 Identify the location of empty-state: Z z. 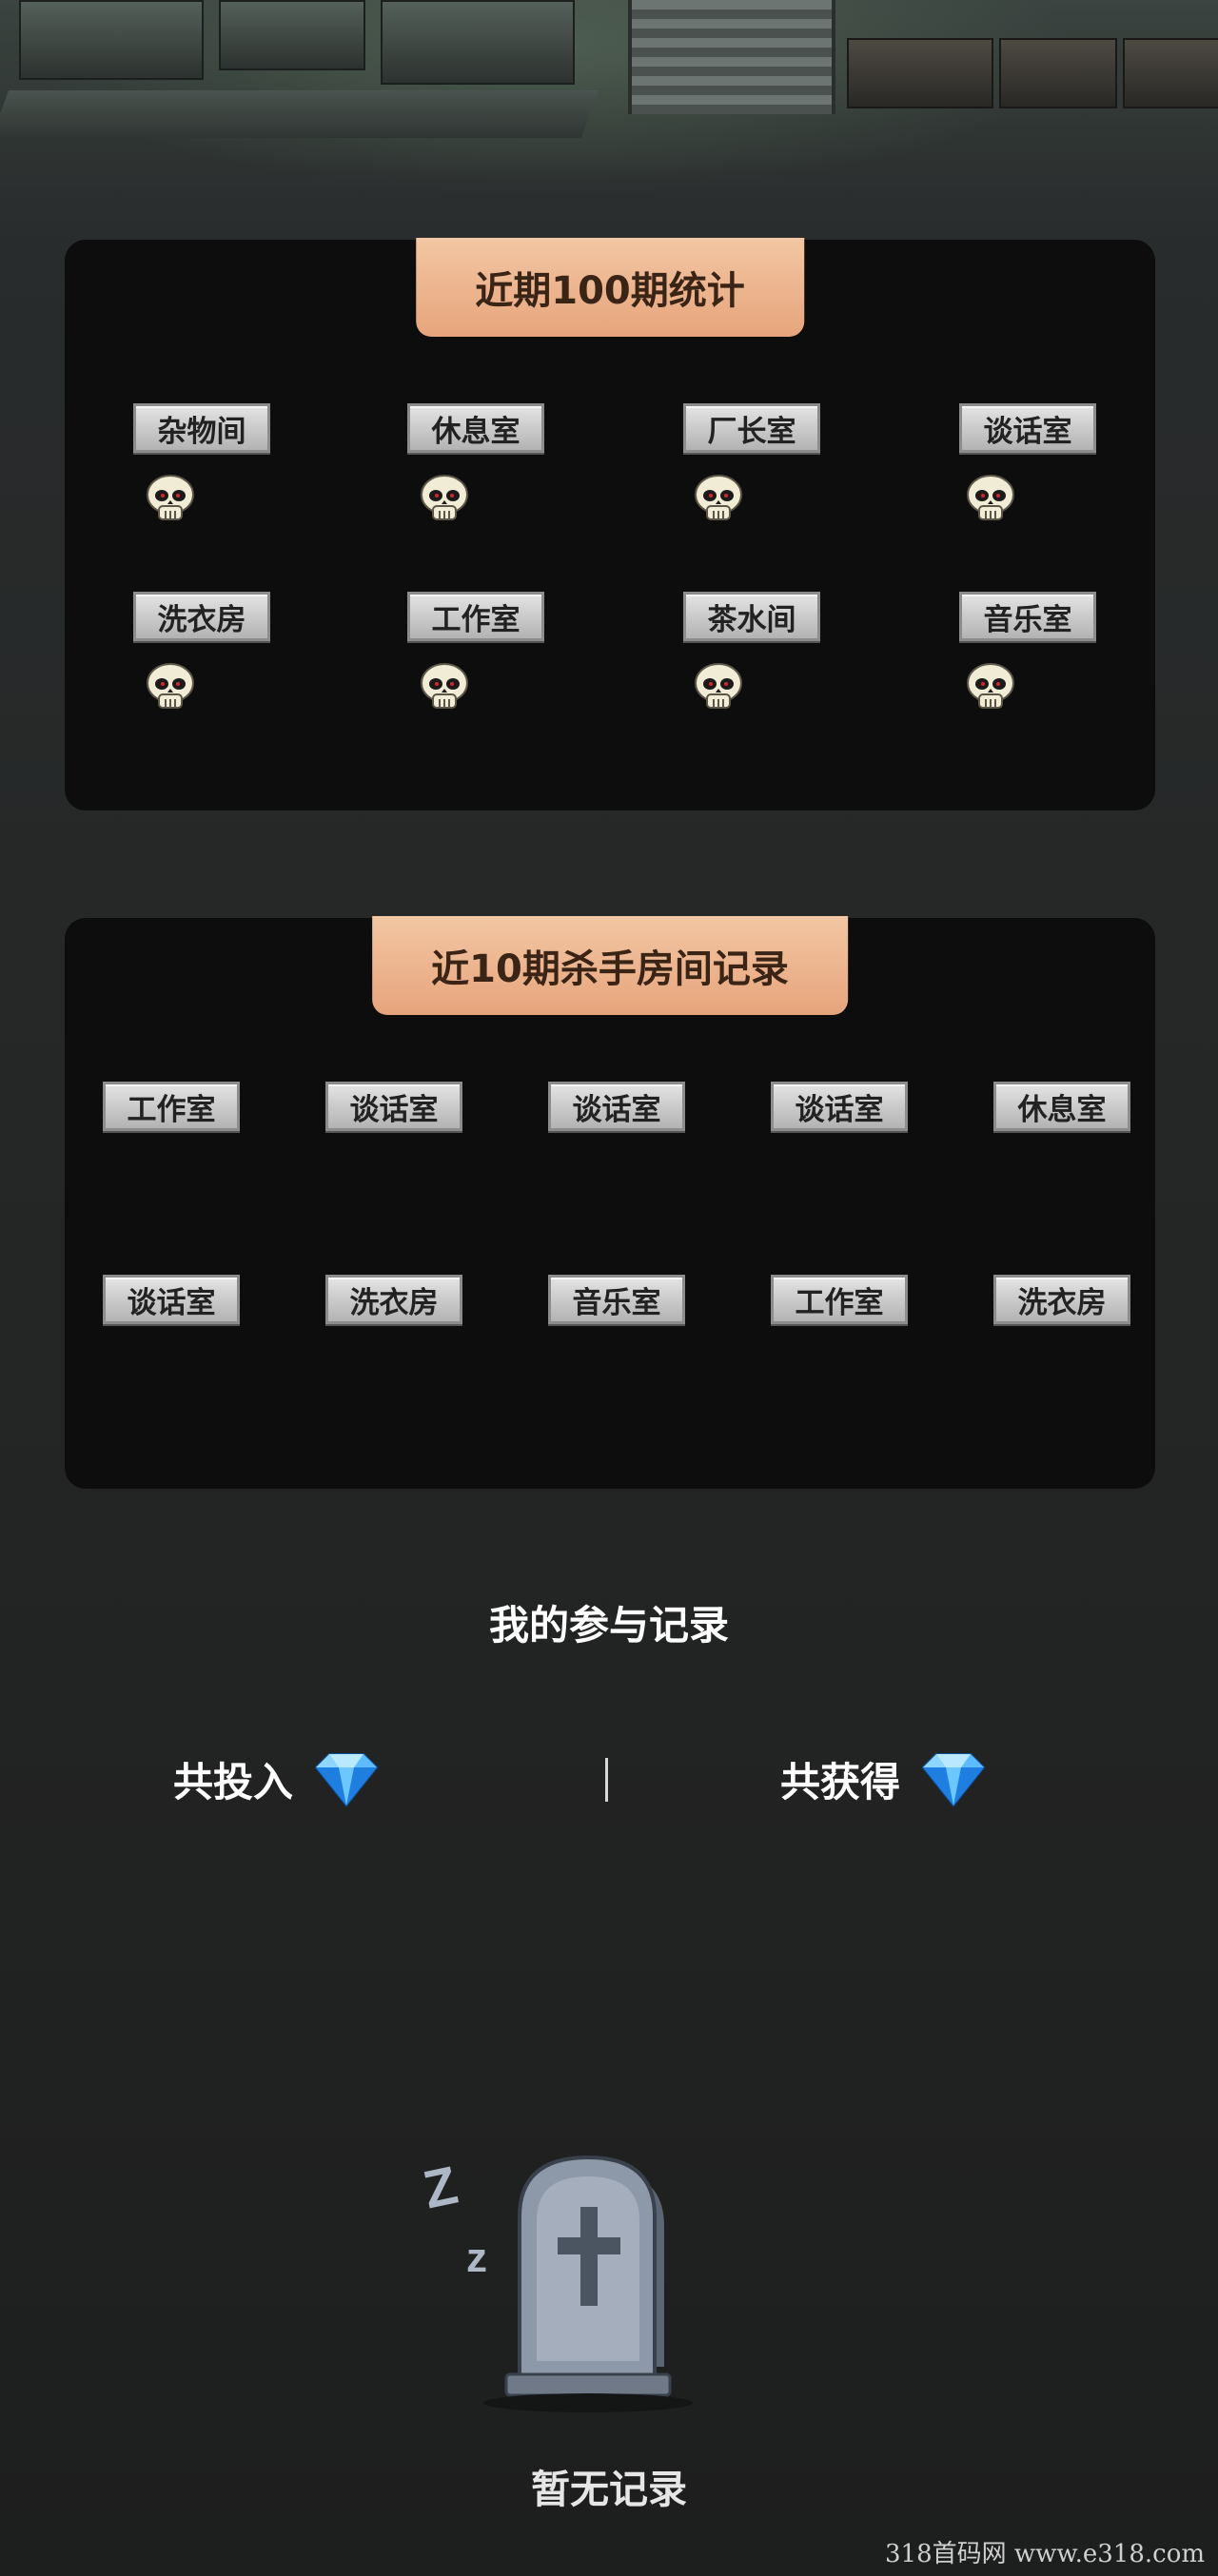
(609, 2321).